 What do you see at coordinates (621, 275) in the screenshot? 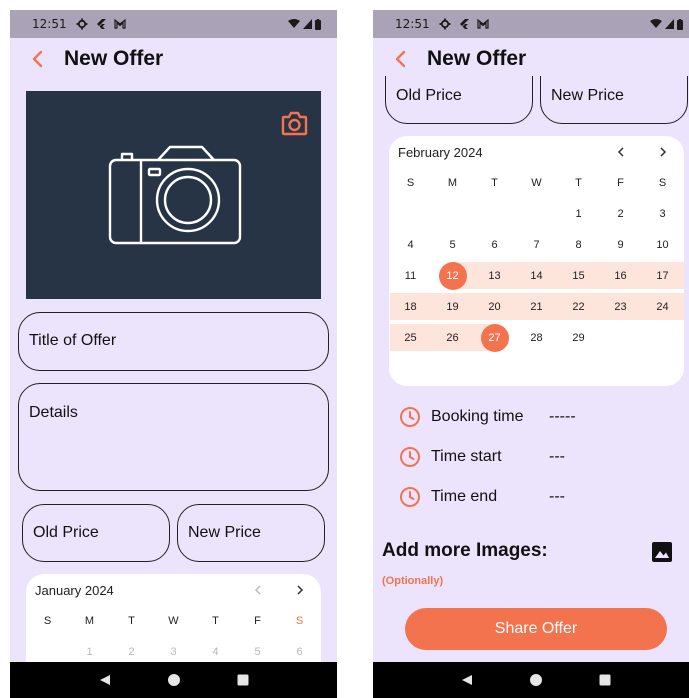
I see `calendar-day: 16` at bounding box center [621, 275].